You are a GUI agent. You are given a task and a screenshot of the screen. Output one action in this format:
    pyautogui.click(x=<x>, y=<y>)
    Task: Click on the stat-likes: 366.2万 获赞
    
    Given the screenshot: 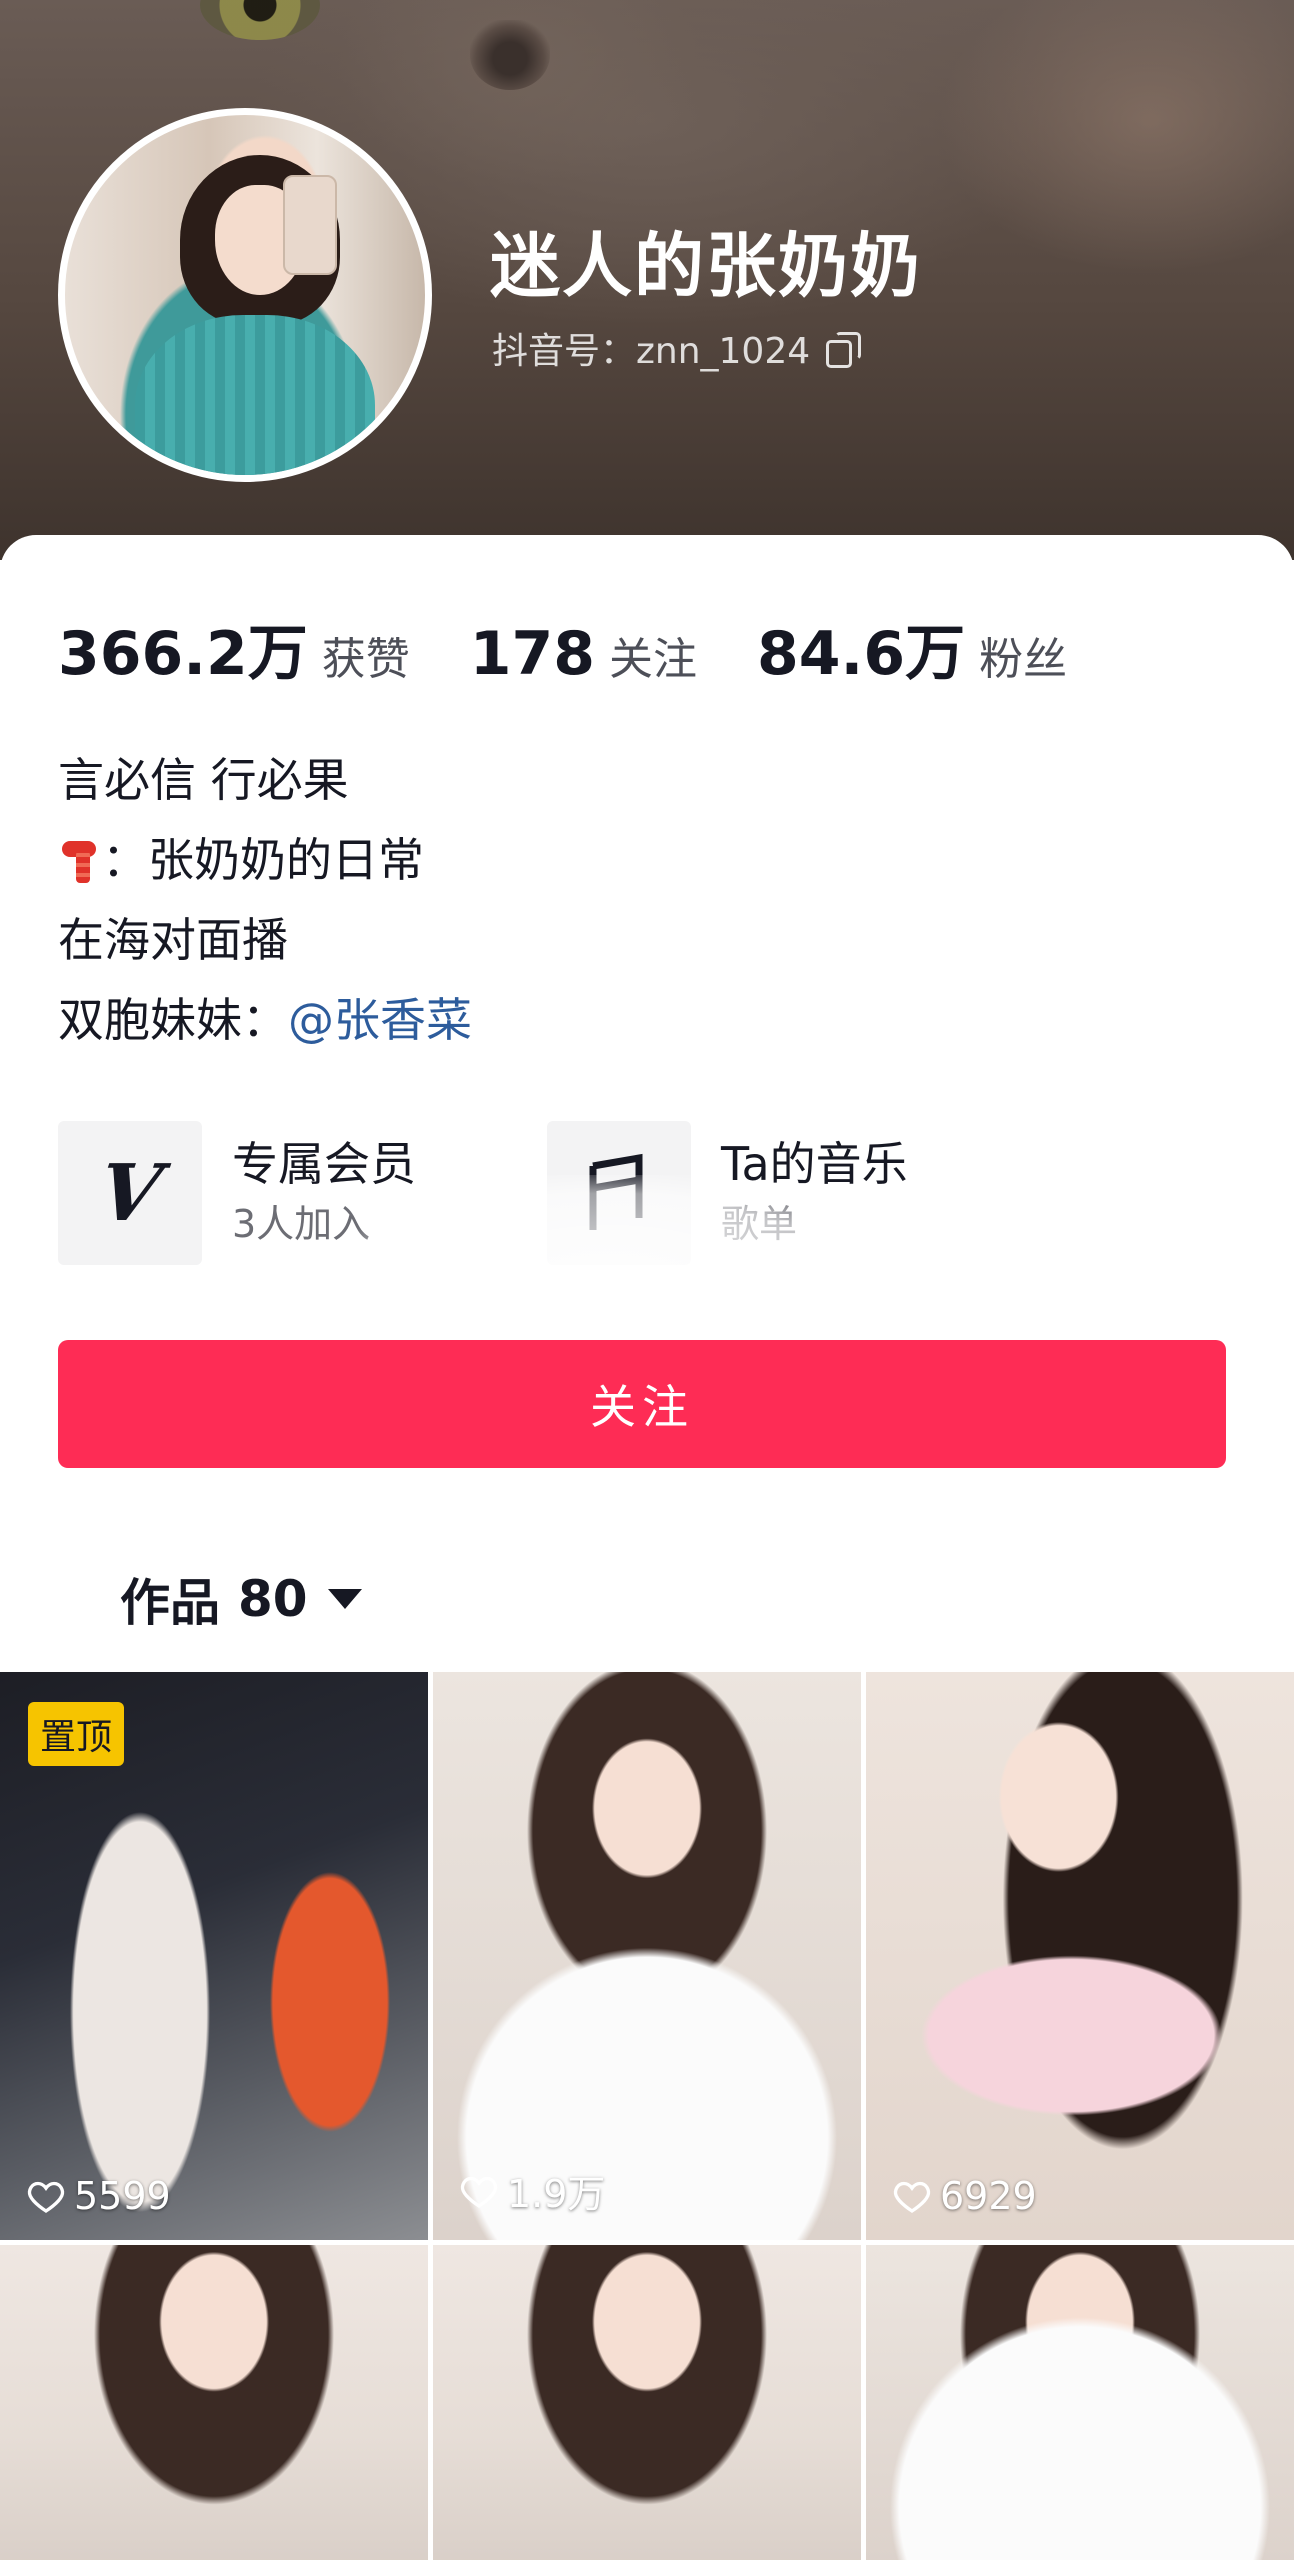 What is the action you would take?
    pyautogui.click(x=234, y=648)
    